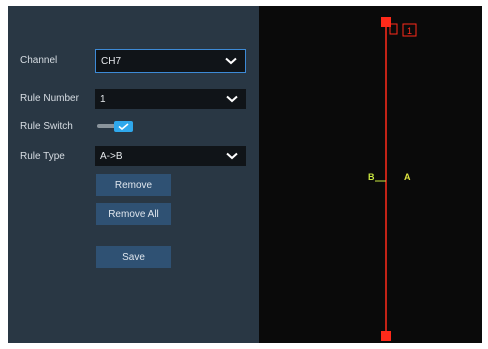 This screenshot has height=349, width=488. Describe the element at coordinates (49, 98) in the screenshot. I see `rule-number-label: Rule Number` at that location.